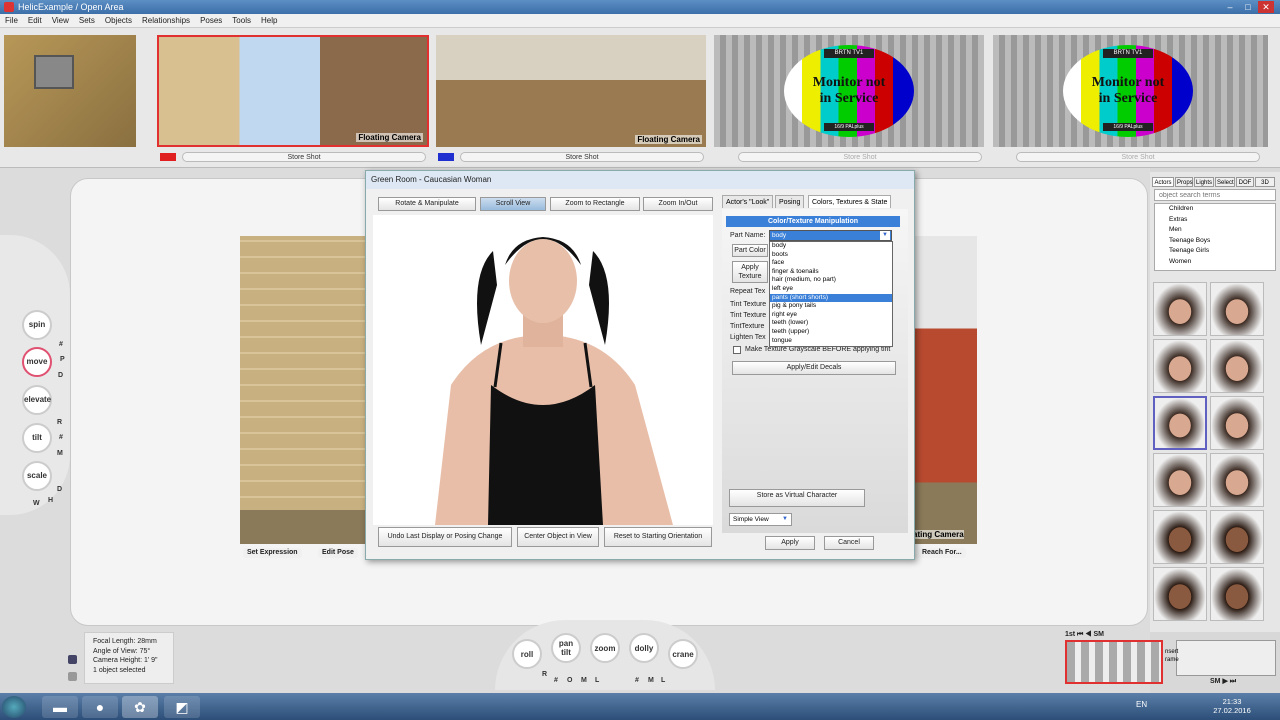 The width and height of the screenshot is (1280, 720). Describe the element at coordinates (1222, 230) in the screenshot. I see `tree-item-men: Men` at that location.